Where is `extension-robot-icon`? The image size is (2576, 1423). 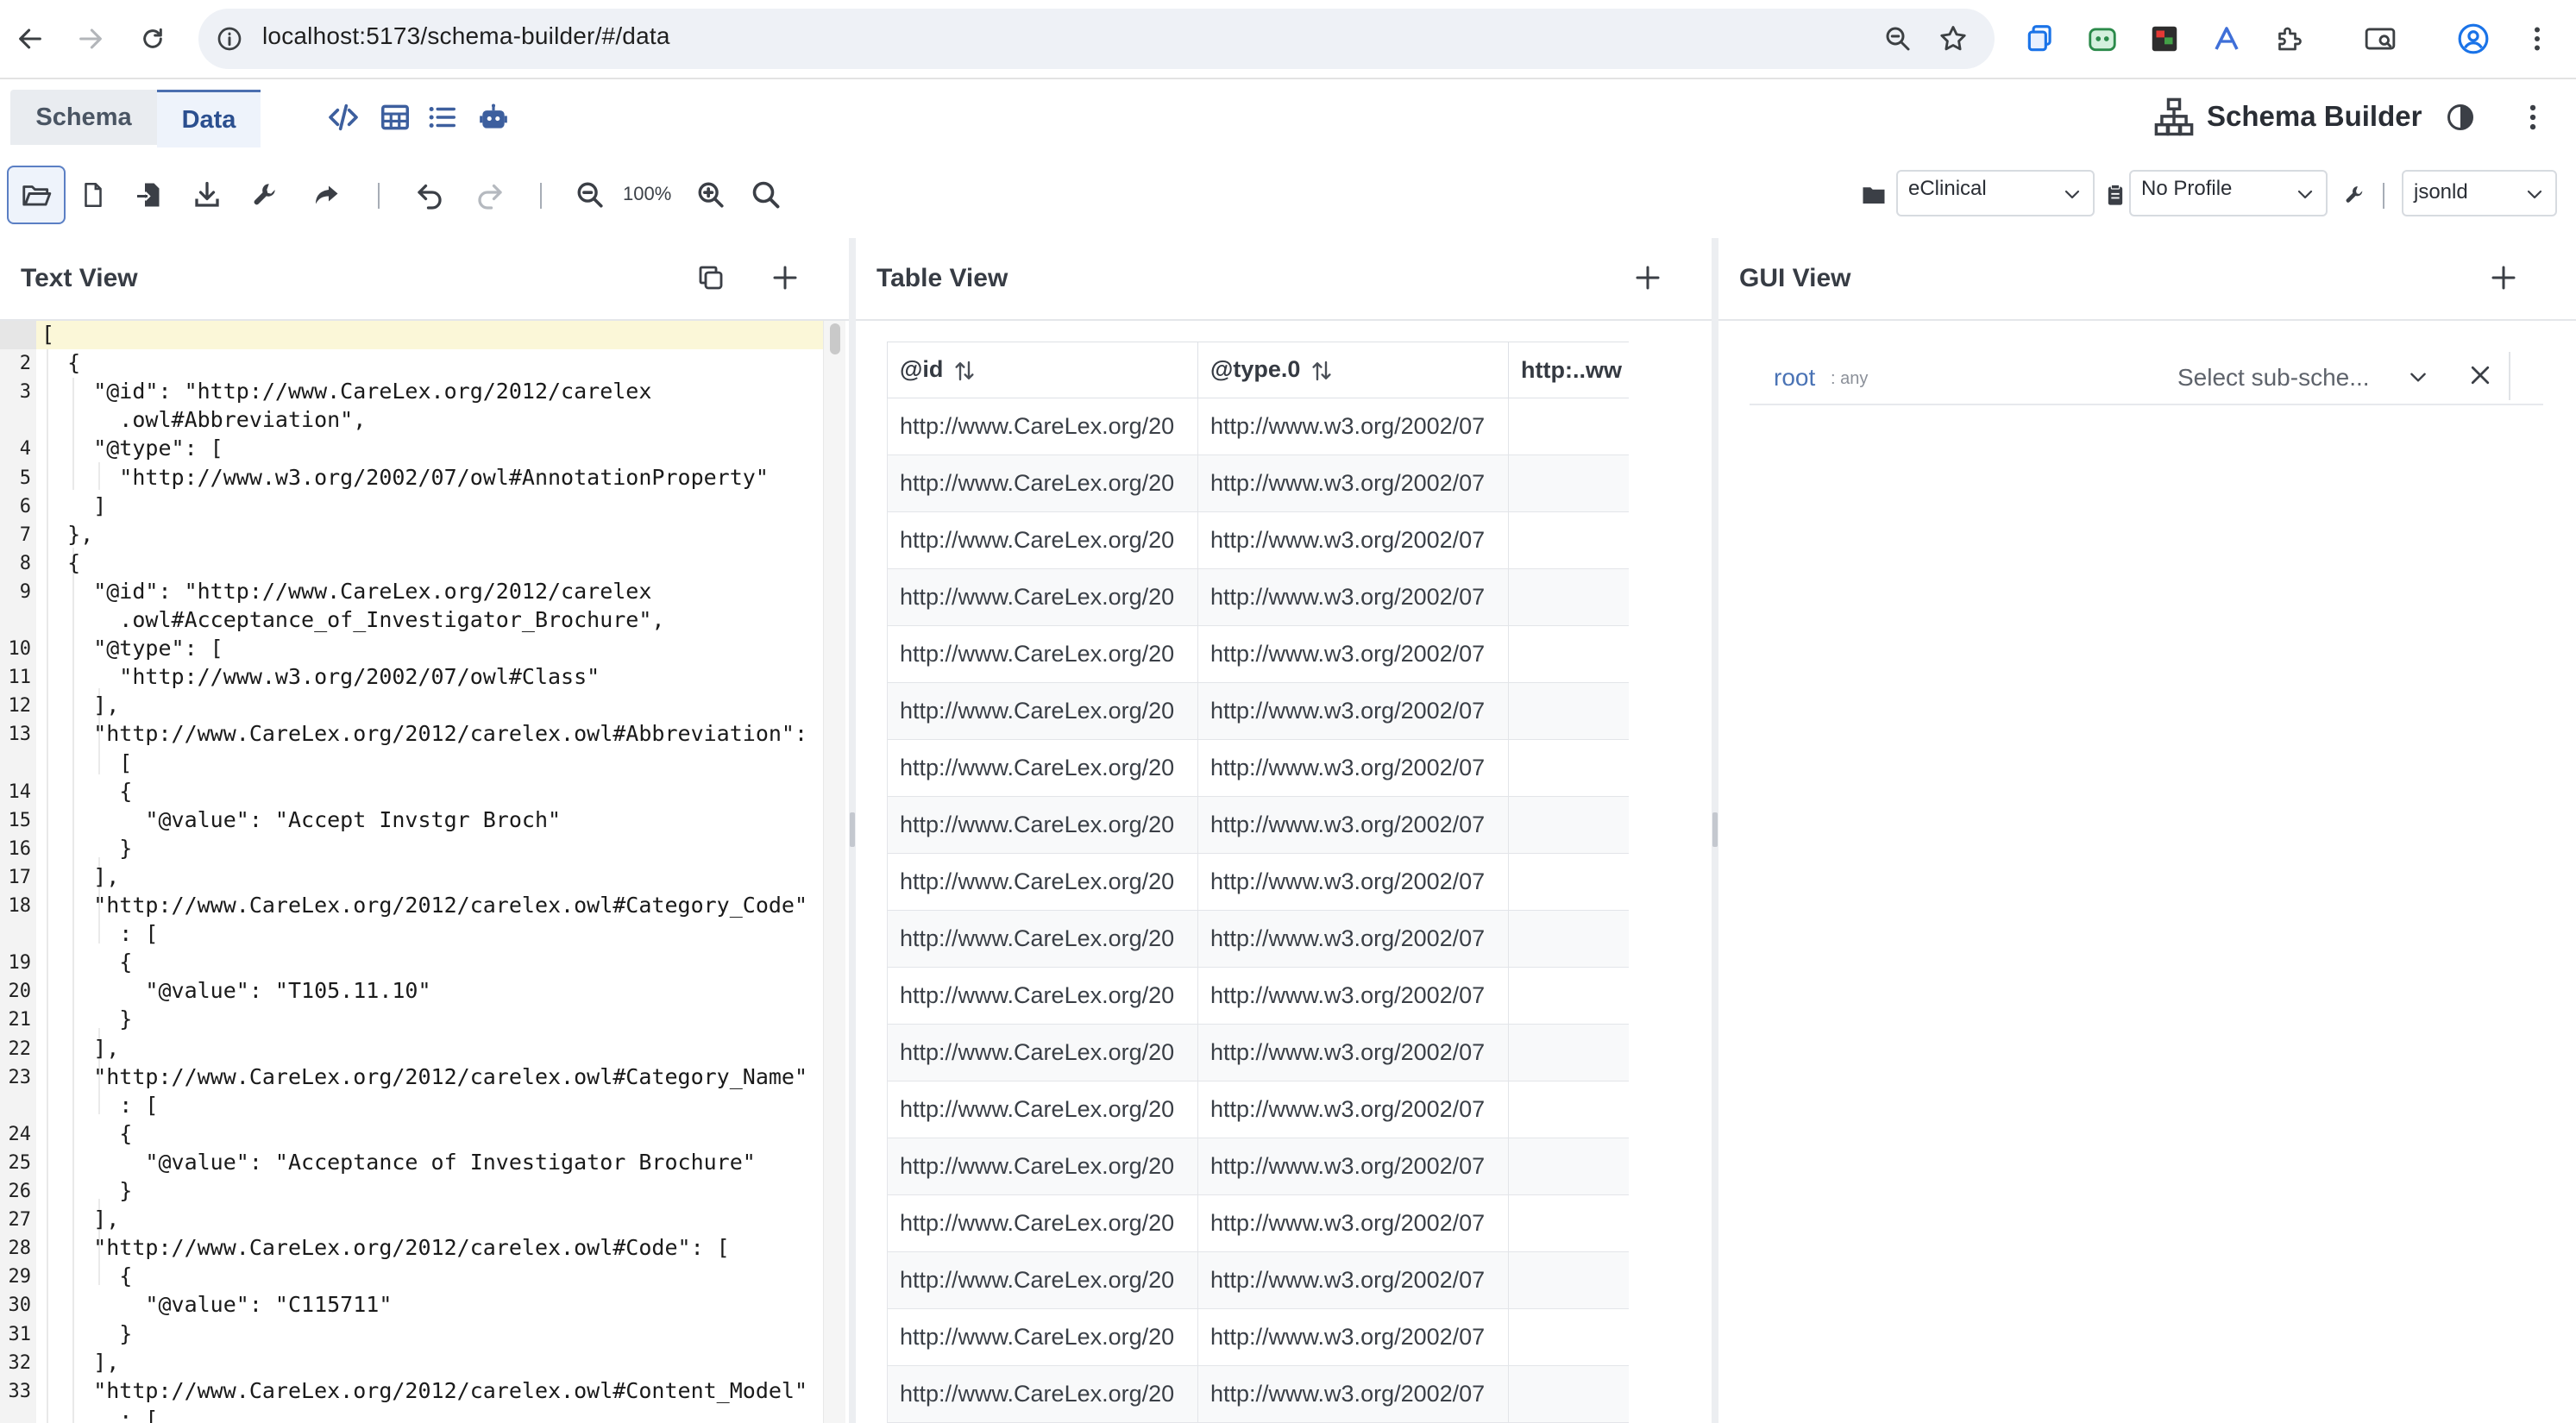 extension-robot-icon is located at coordinates (2102, 39).